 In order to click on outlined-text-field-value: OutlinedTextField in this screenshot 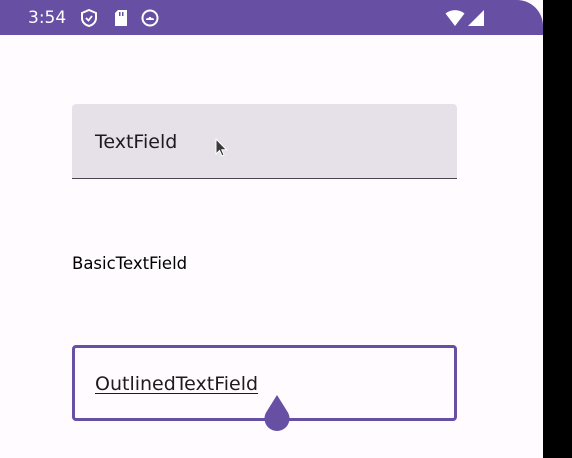, I will do `click(177, 384)`.